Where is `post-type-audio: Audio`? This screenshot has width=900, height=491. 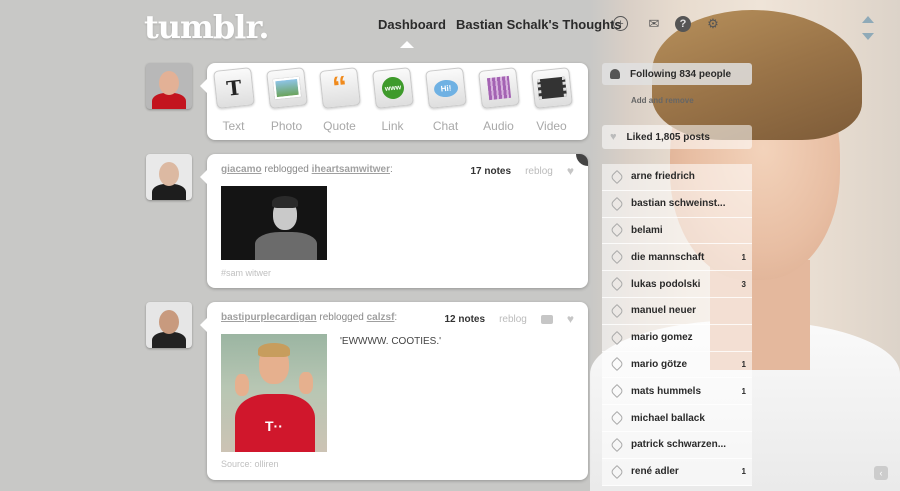
post-type-audio: Audio is located at coordinates (498, 100).